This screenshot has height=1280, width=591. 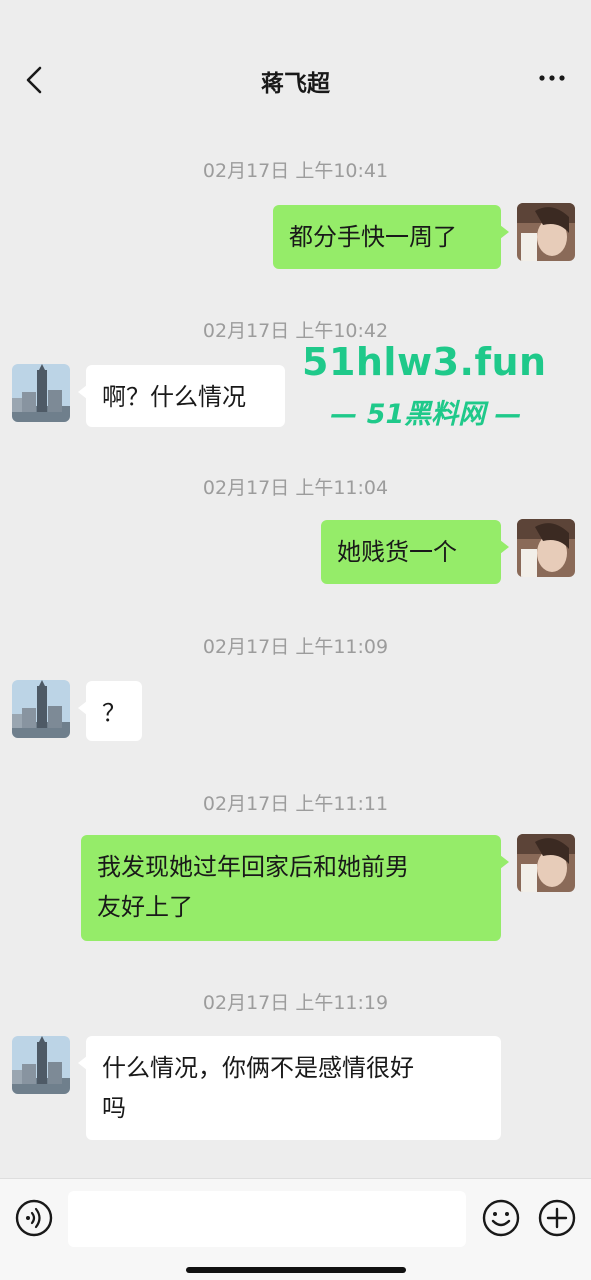 I want to click on incoming-message-bubble: 什么情况，你俩不是感情很好 吗, so click(x=289, y=1088).